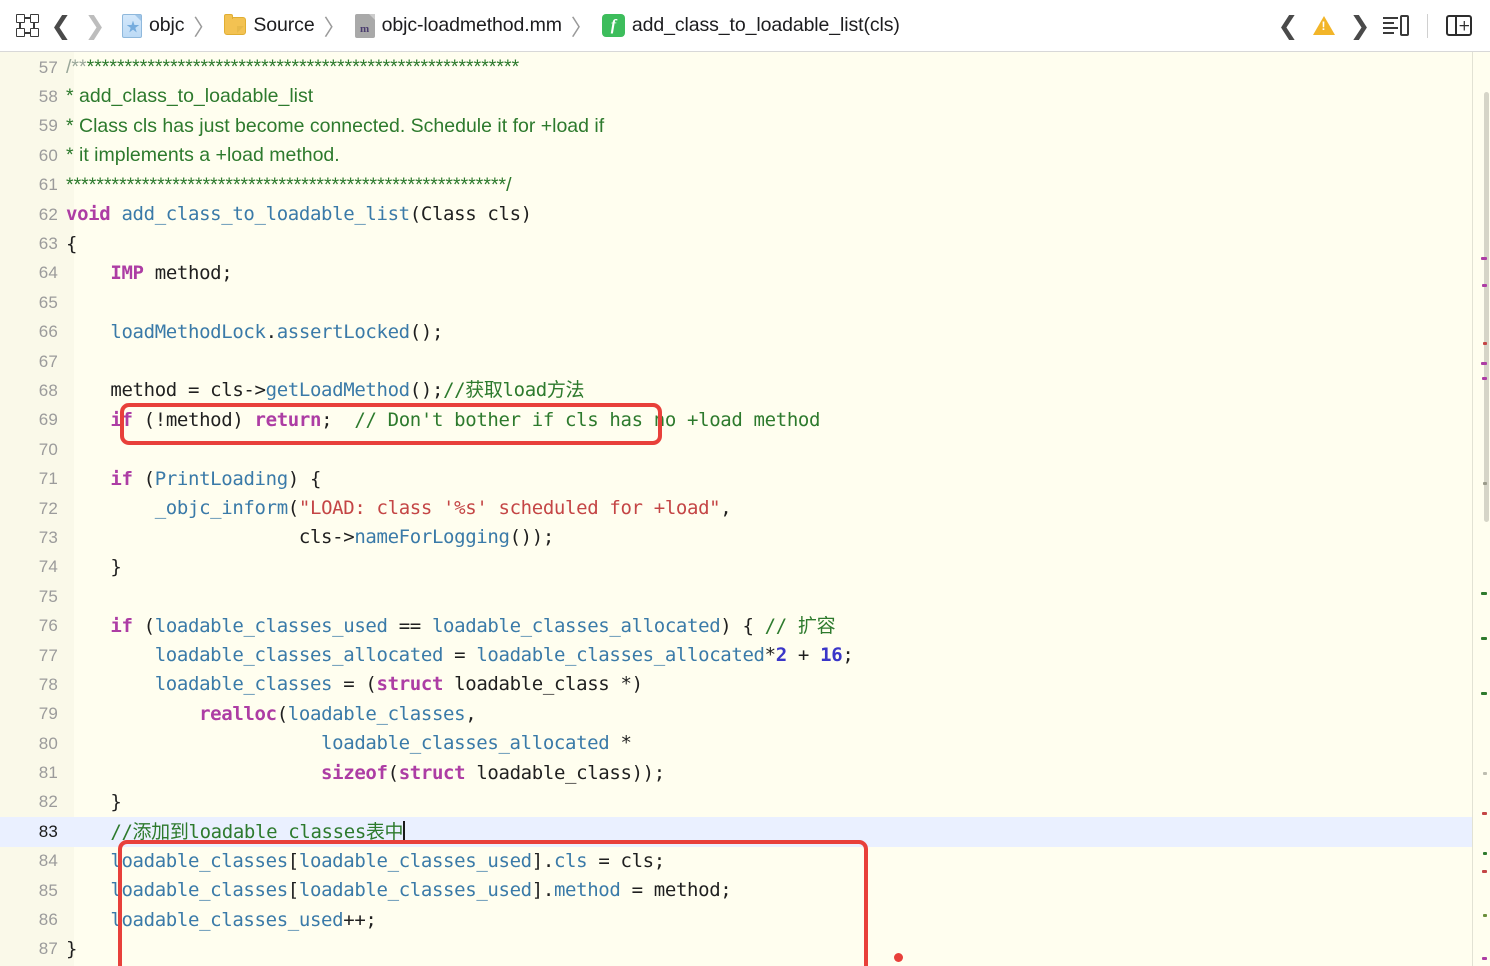  What do you see at coordinates (48, 714) in the screenshot?
I see `line-number: 79` at bounding box center [48, 714].